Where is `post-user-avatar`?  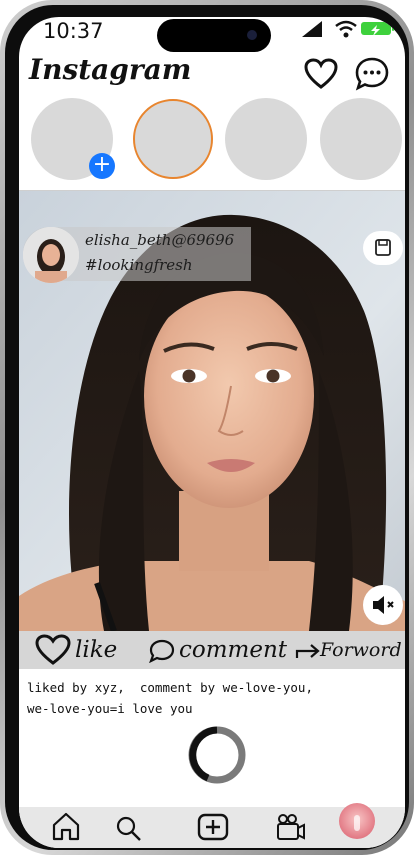 post-user-avatar is located at coordinates (51, 255).